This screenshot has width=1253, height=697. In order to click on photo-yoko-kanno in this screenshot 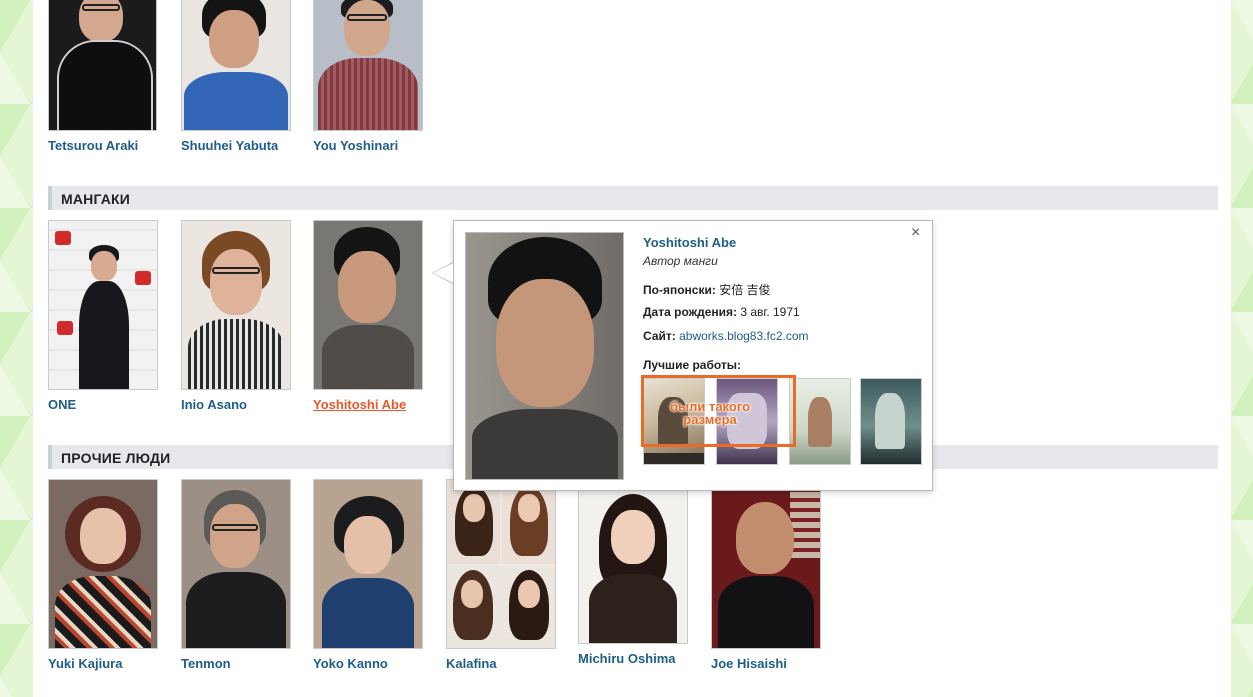, I will do `click(368, 564)`.